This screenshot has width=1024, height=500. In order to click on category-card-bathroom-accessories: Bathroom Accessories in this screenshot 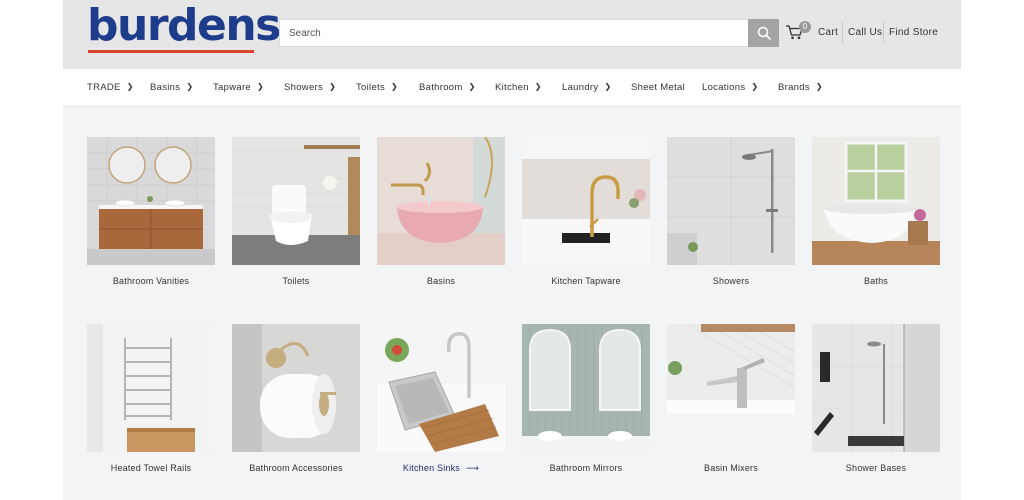, I will do `click(296, 398)`.